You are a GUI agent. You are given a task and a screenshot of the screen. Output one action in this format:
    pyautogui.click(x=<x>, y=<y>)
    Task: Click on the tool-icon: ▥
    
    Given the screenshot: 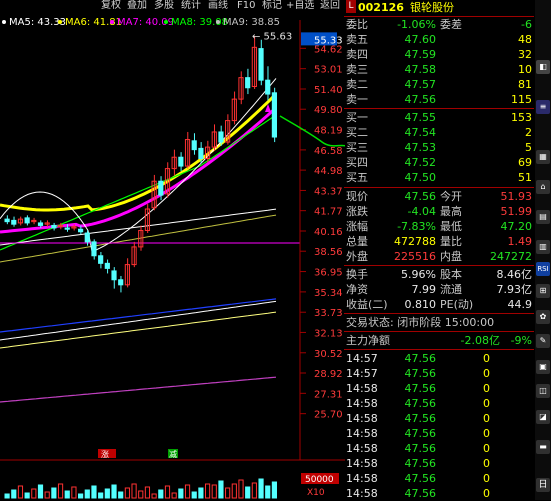 What is the action you would take?
    pyautogui.click(x=543, y=247)
    